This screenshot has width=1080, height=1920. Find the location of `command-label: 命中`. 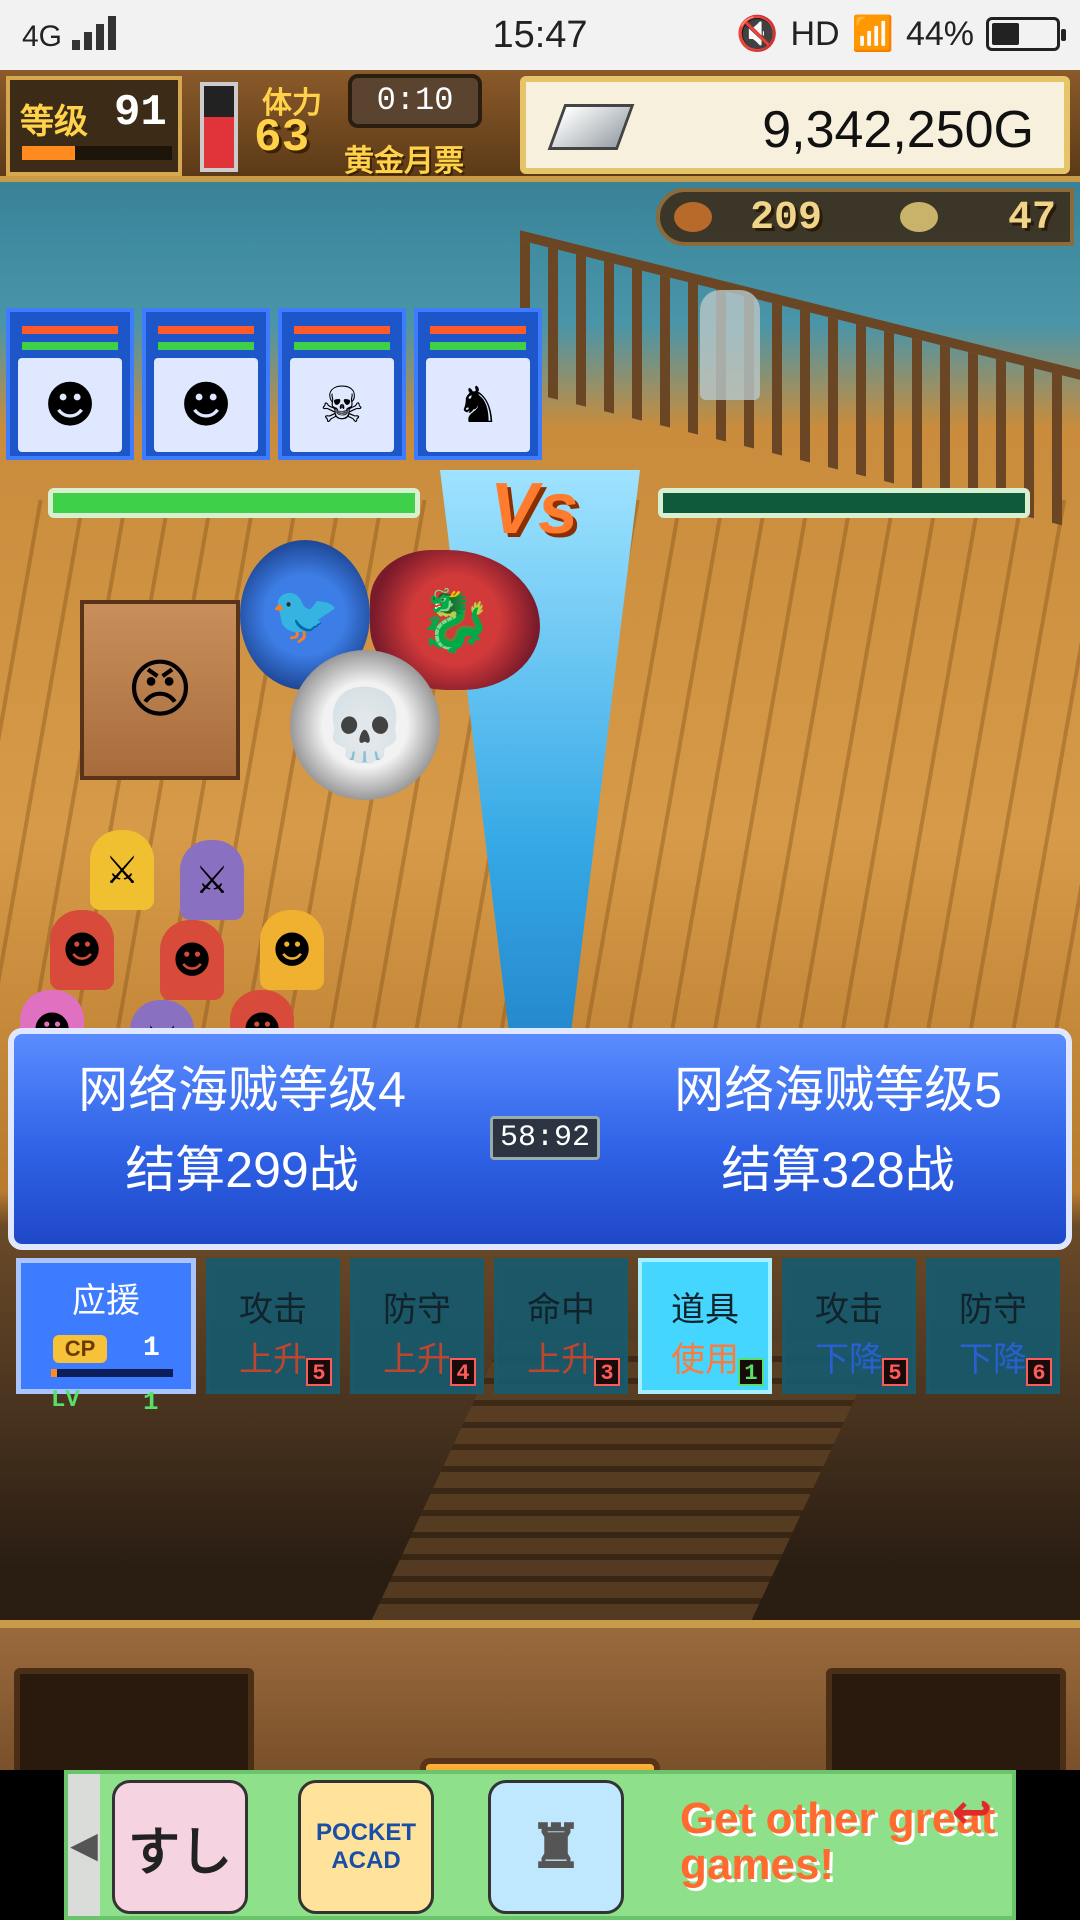

command-label: 命中 is located at coordinates (561, 1310).